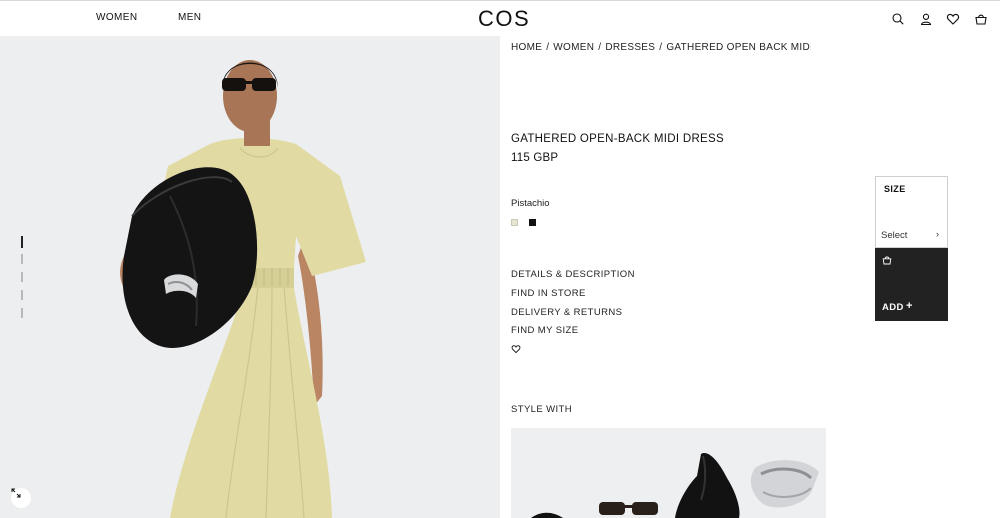 This screenshot has height=518, width=1000. I want to click on find-in-store-link: FIND IN STORE, so click(548, 293).